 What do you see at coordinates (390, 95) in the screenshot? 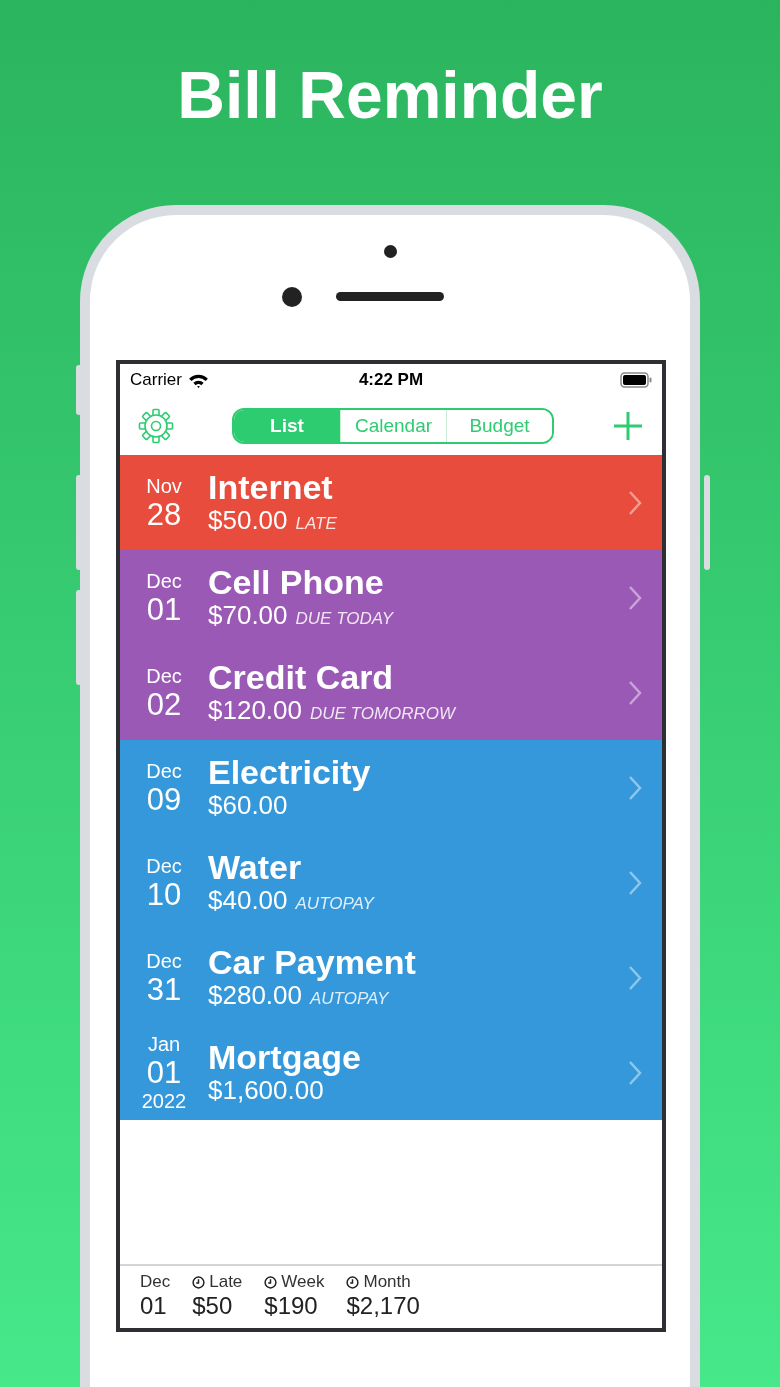
I see `headline: Bill Reminder` at bounding box center [390, 95].